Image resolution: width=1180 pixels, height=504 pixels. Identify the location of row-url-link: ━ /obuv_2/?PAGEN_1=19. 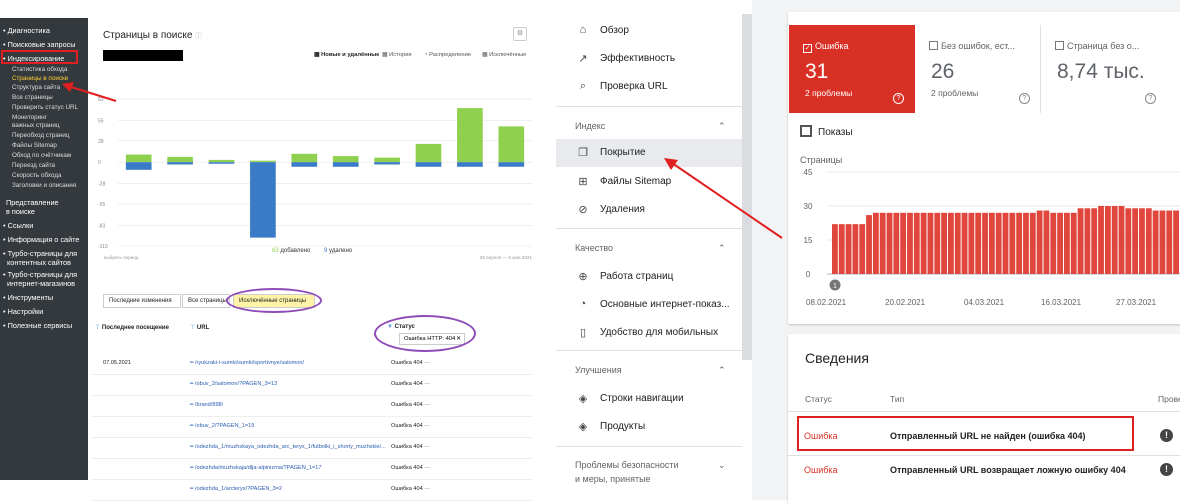
(222, 426).